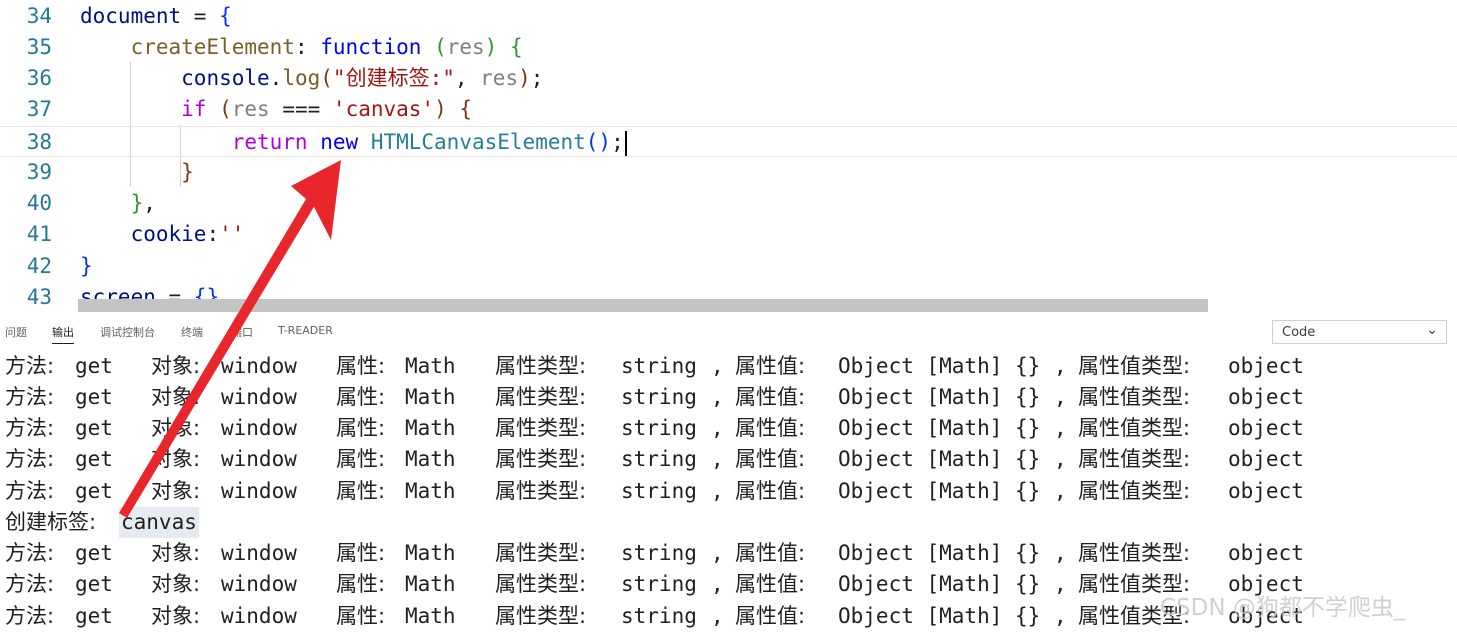  What do you see at coordinates (728, 172) in the screenshot?
I see `code-line: 39 }` at bounding box center [728, 172].